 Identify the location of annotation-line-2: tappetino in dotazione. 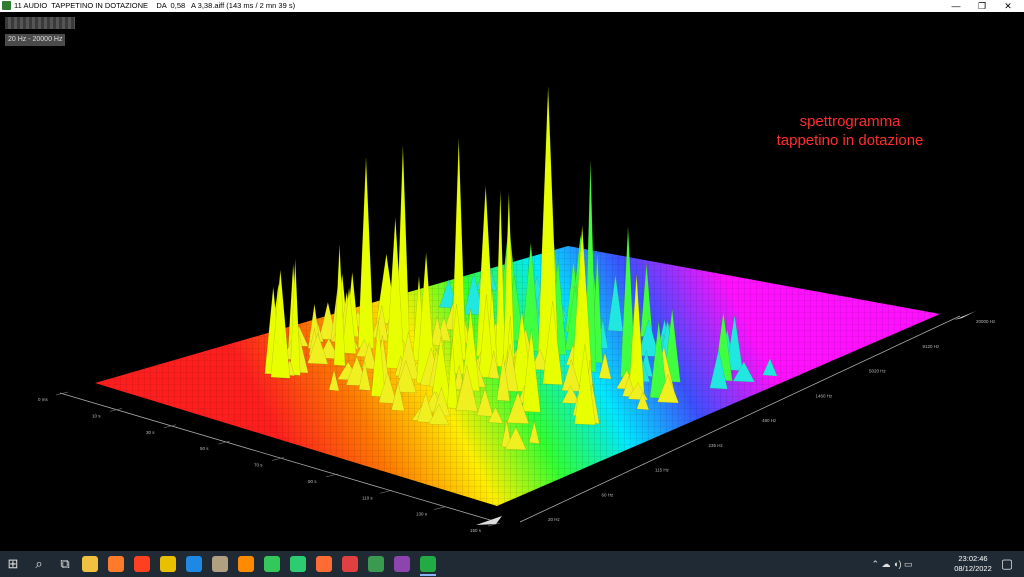
(850, 140).